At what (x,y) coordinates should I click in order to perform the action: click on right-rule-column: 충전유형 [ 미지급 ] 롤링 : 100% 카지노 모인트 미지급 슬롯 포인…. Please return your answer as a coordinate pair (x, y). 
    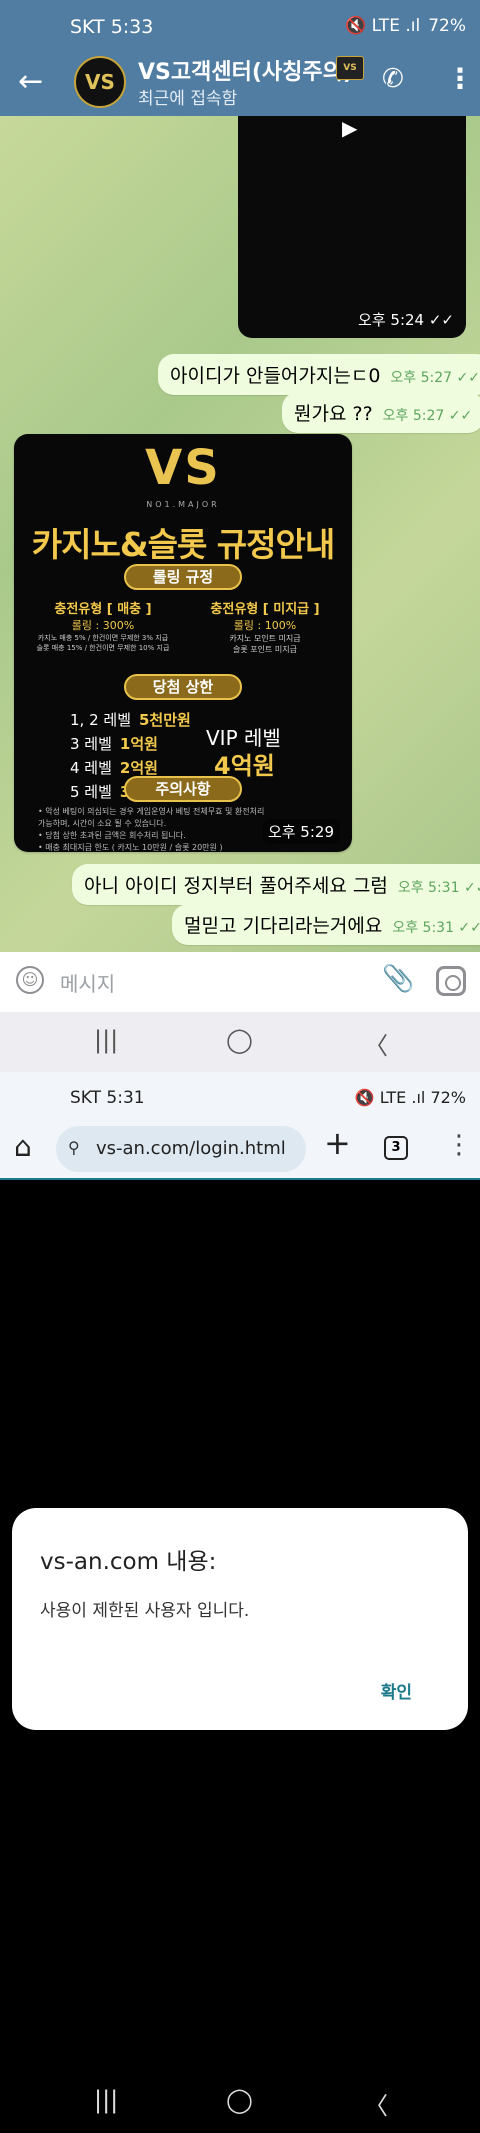
    Looking at the image, I should click on (265, 626).